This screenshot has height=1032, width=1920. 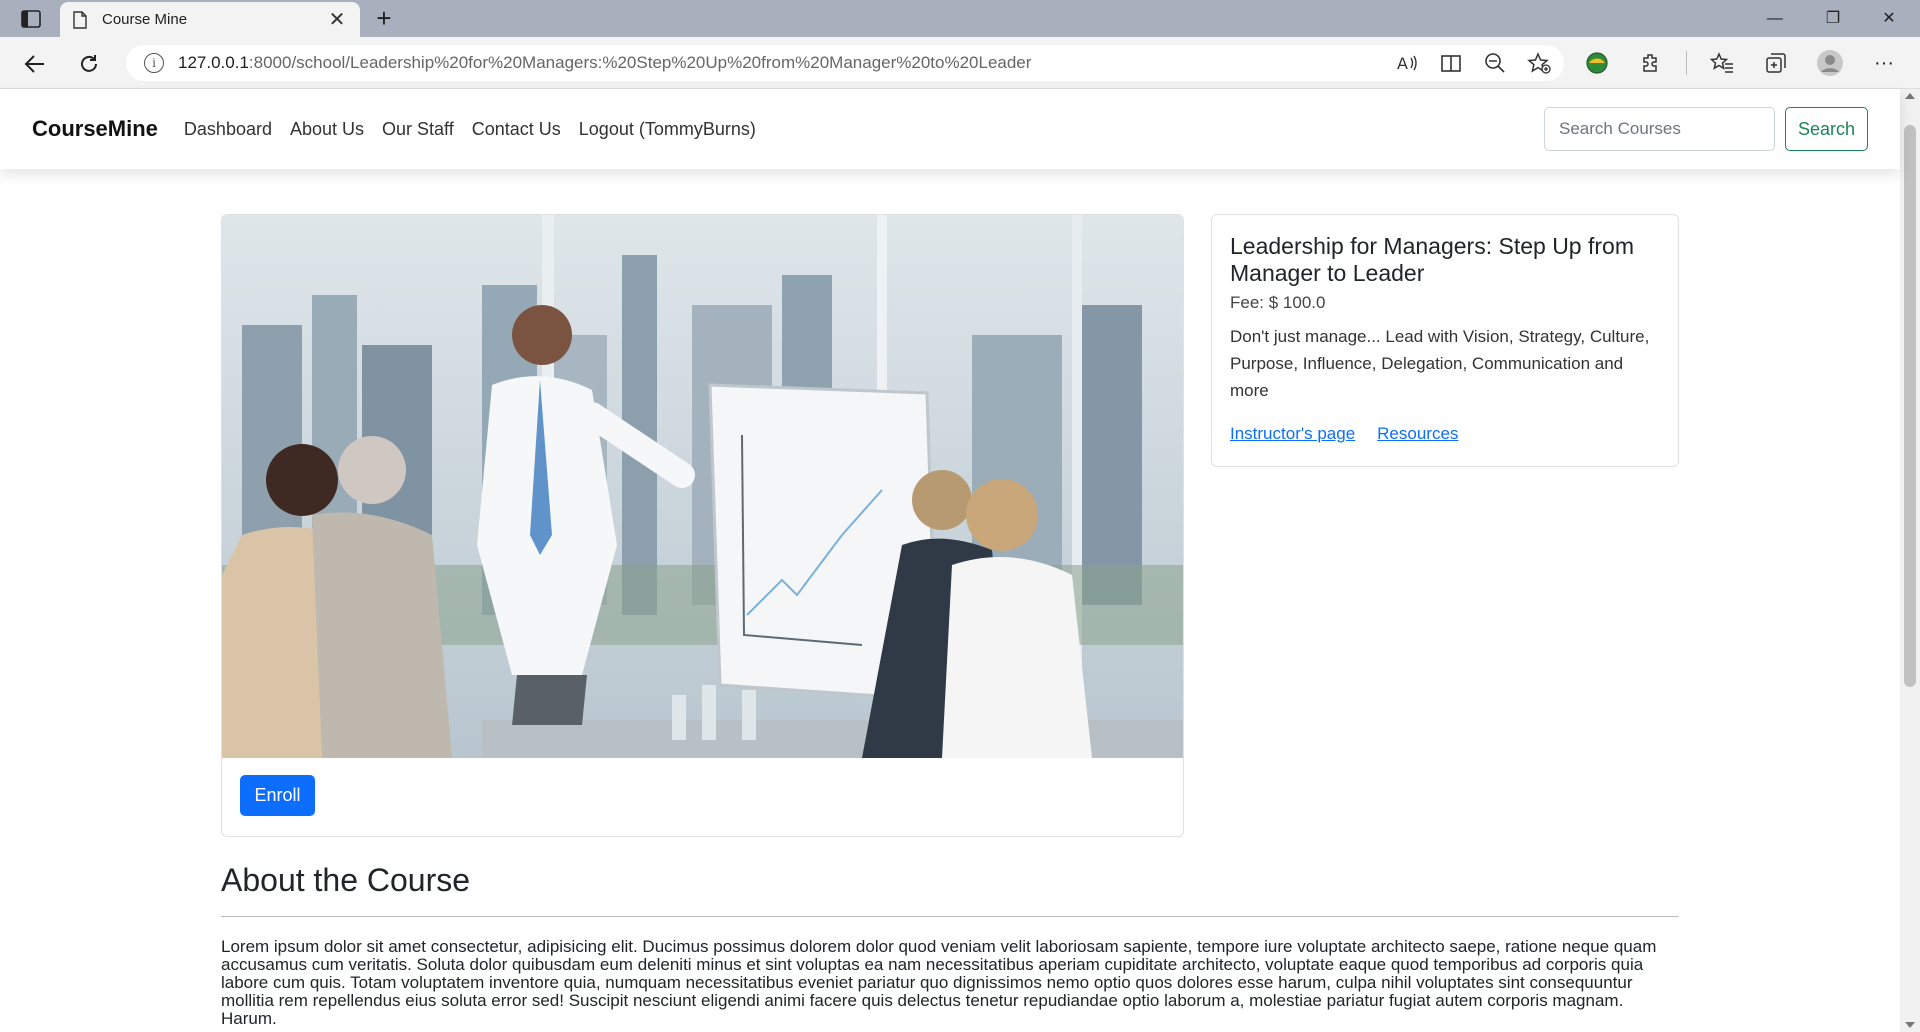 What do you see at coordinates (277, 795) in the screenshot?
I see `enroll-button: Enroll` at bounding box center [277, 795].